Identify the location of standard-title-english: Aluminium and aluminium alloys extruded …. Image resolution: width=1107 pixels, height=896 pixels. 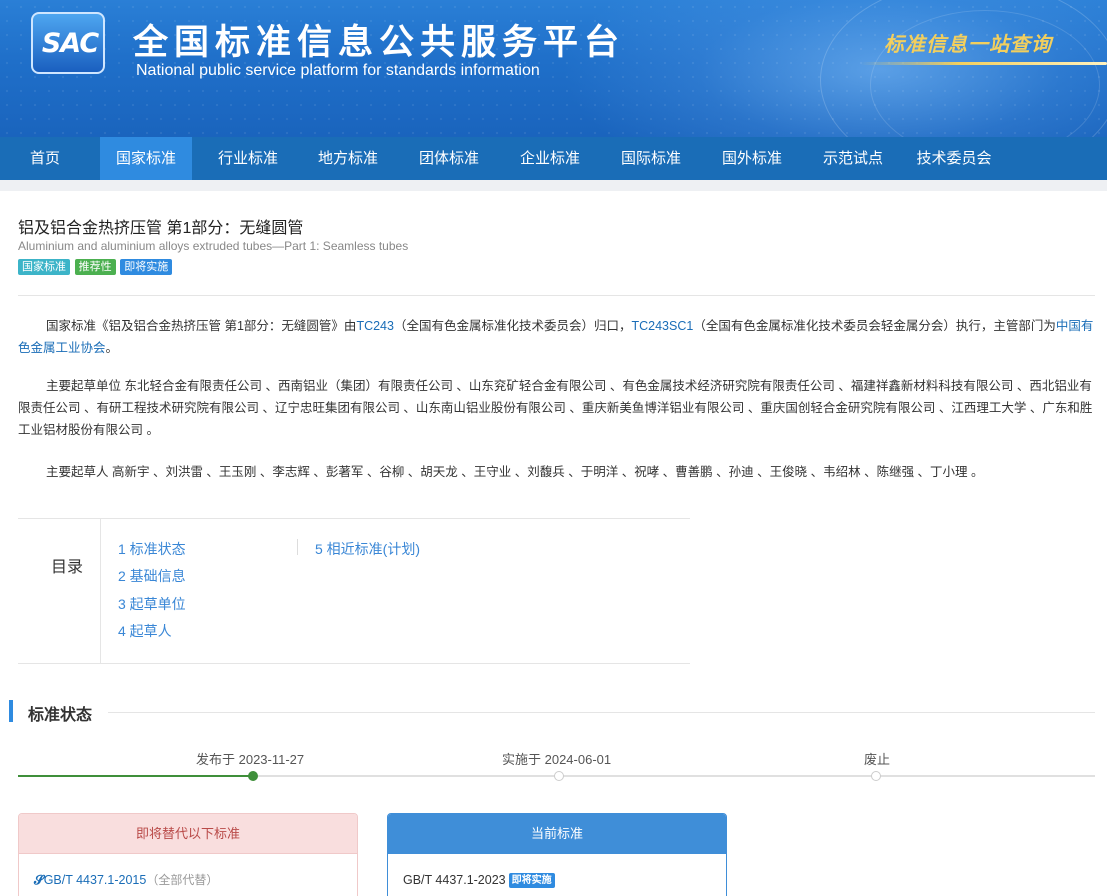
(213, 246).